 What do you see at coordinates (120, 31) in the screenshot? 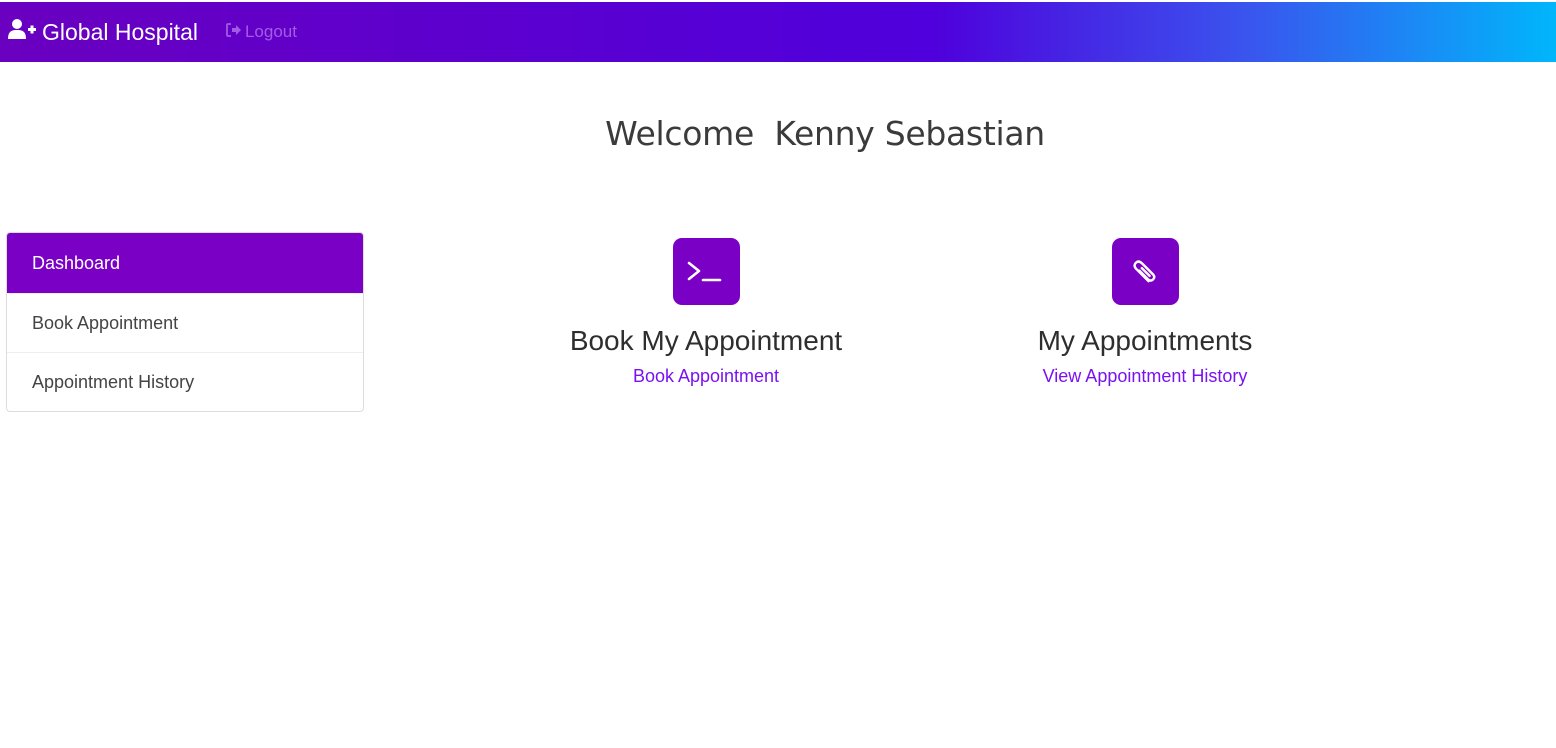
I see `brand-label: Global Hospital` at bounding box center [120, 31].